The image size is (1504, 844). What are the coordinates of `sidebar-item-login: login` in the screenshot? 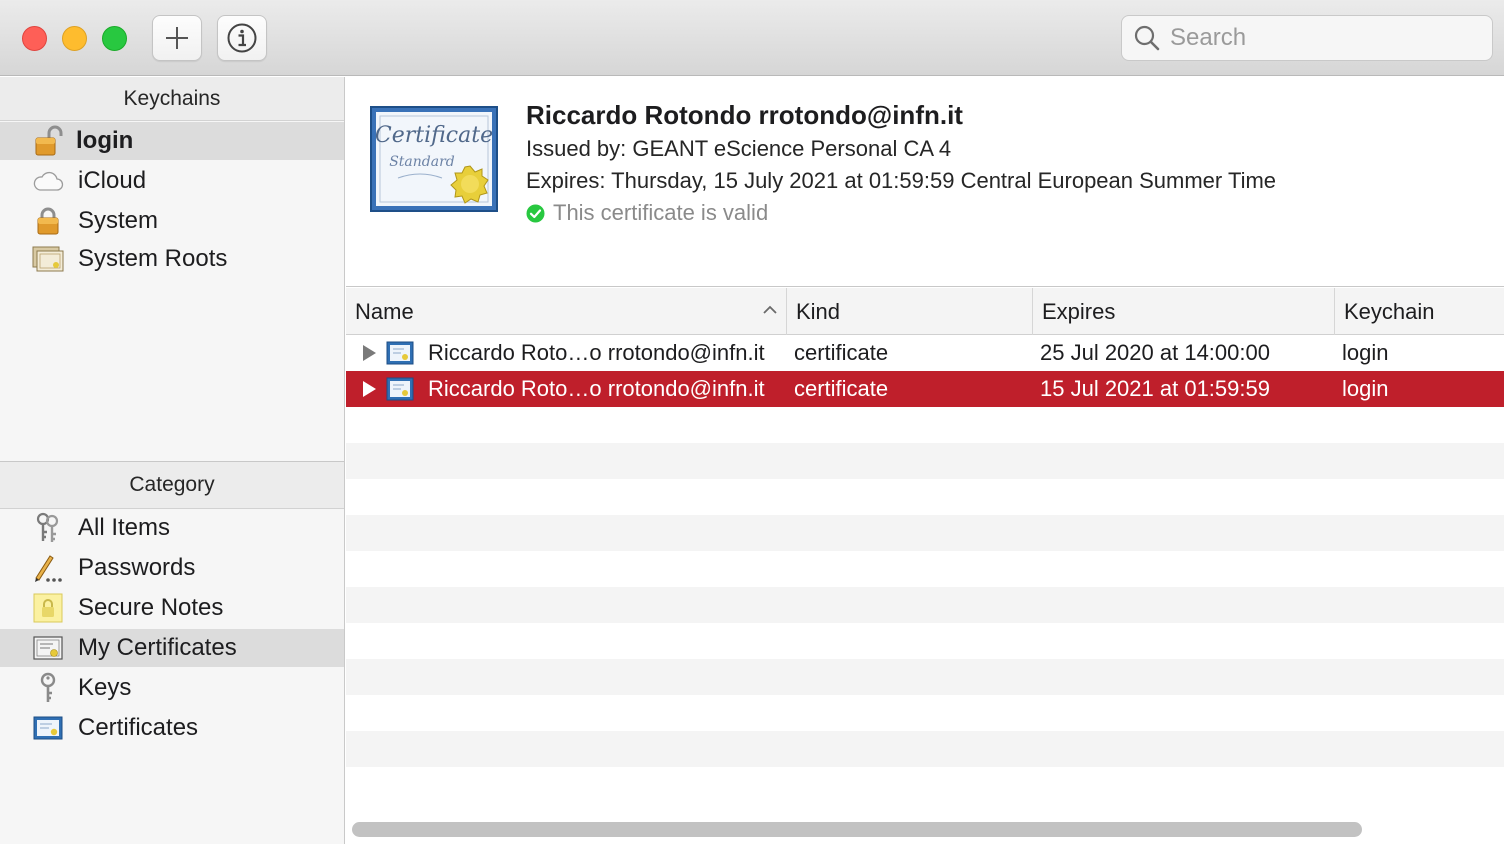 It's located at (172, 141).